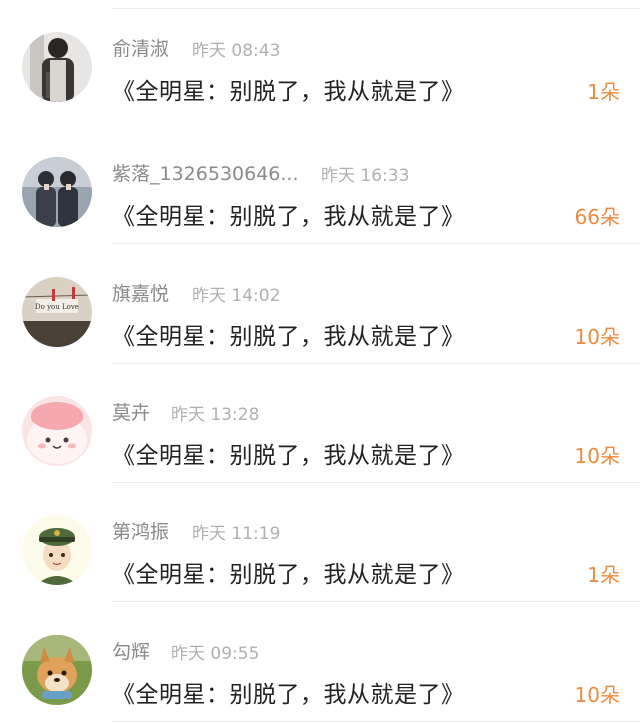 This screenshot has height=724, width=640. I want to click on do-you-love-photo-icon: Do you Love, so click(57, 312).